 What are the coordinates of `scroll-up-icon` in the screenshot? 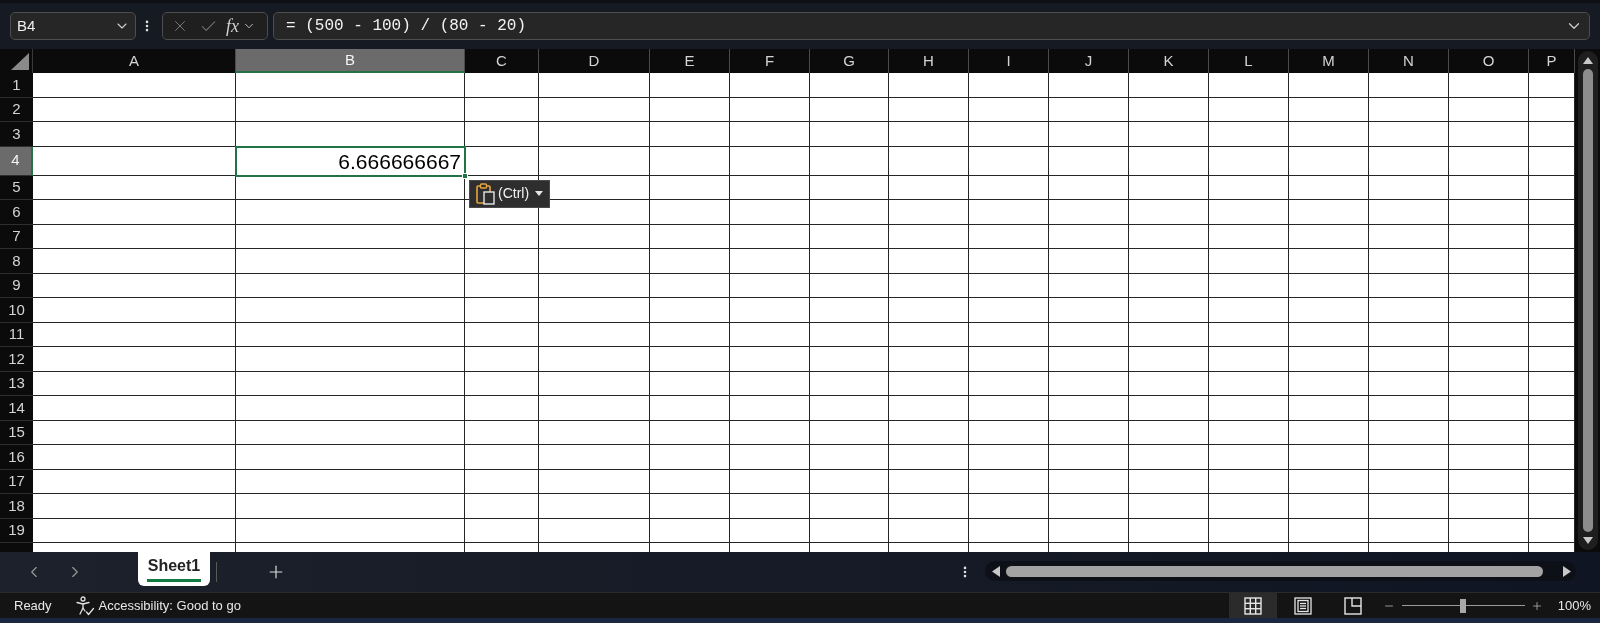 It's located at (1588, 60).